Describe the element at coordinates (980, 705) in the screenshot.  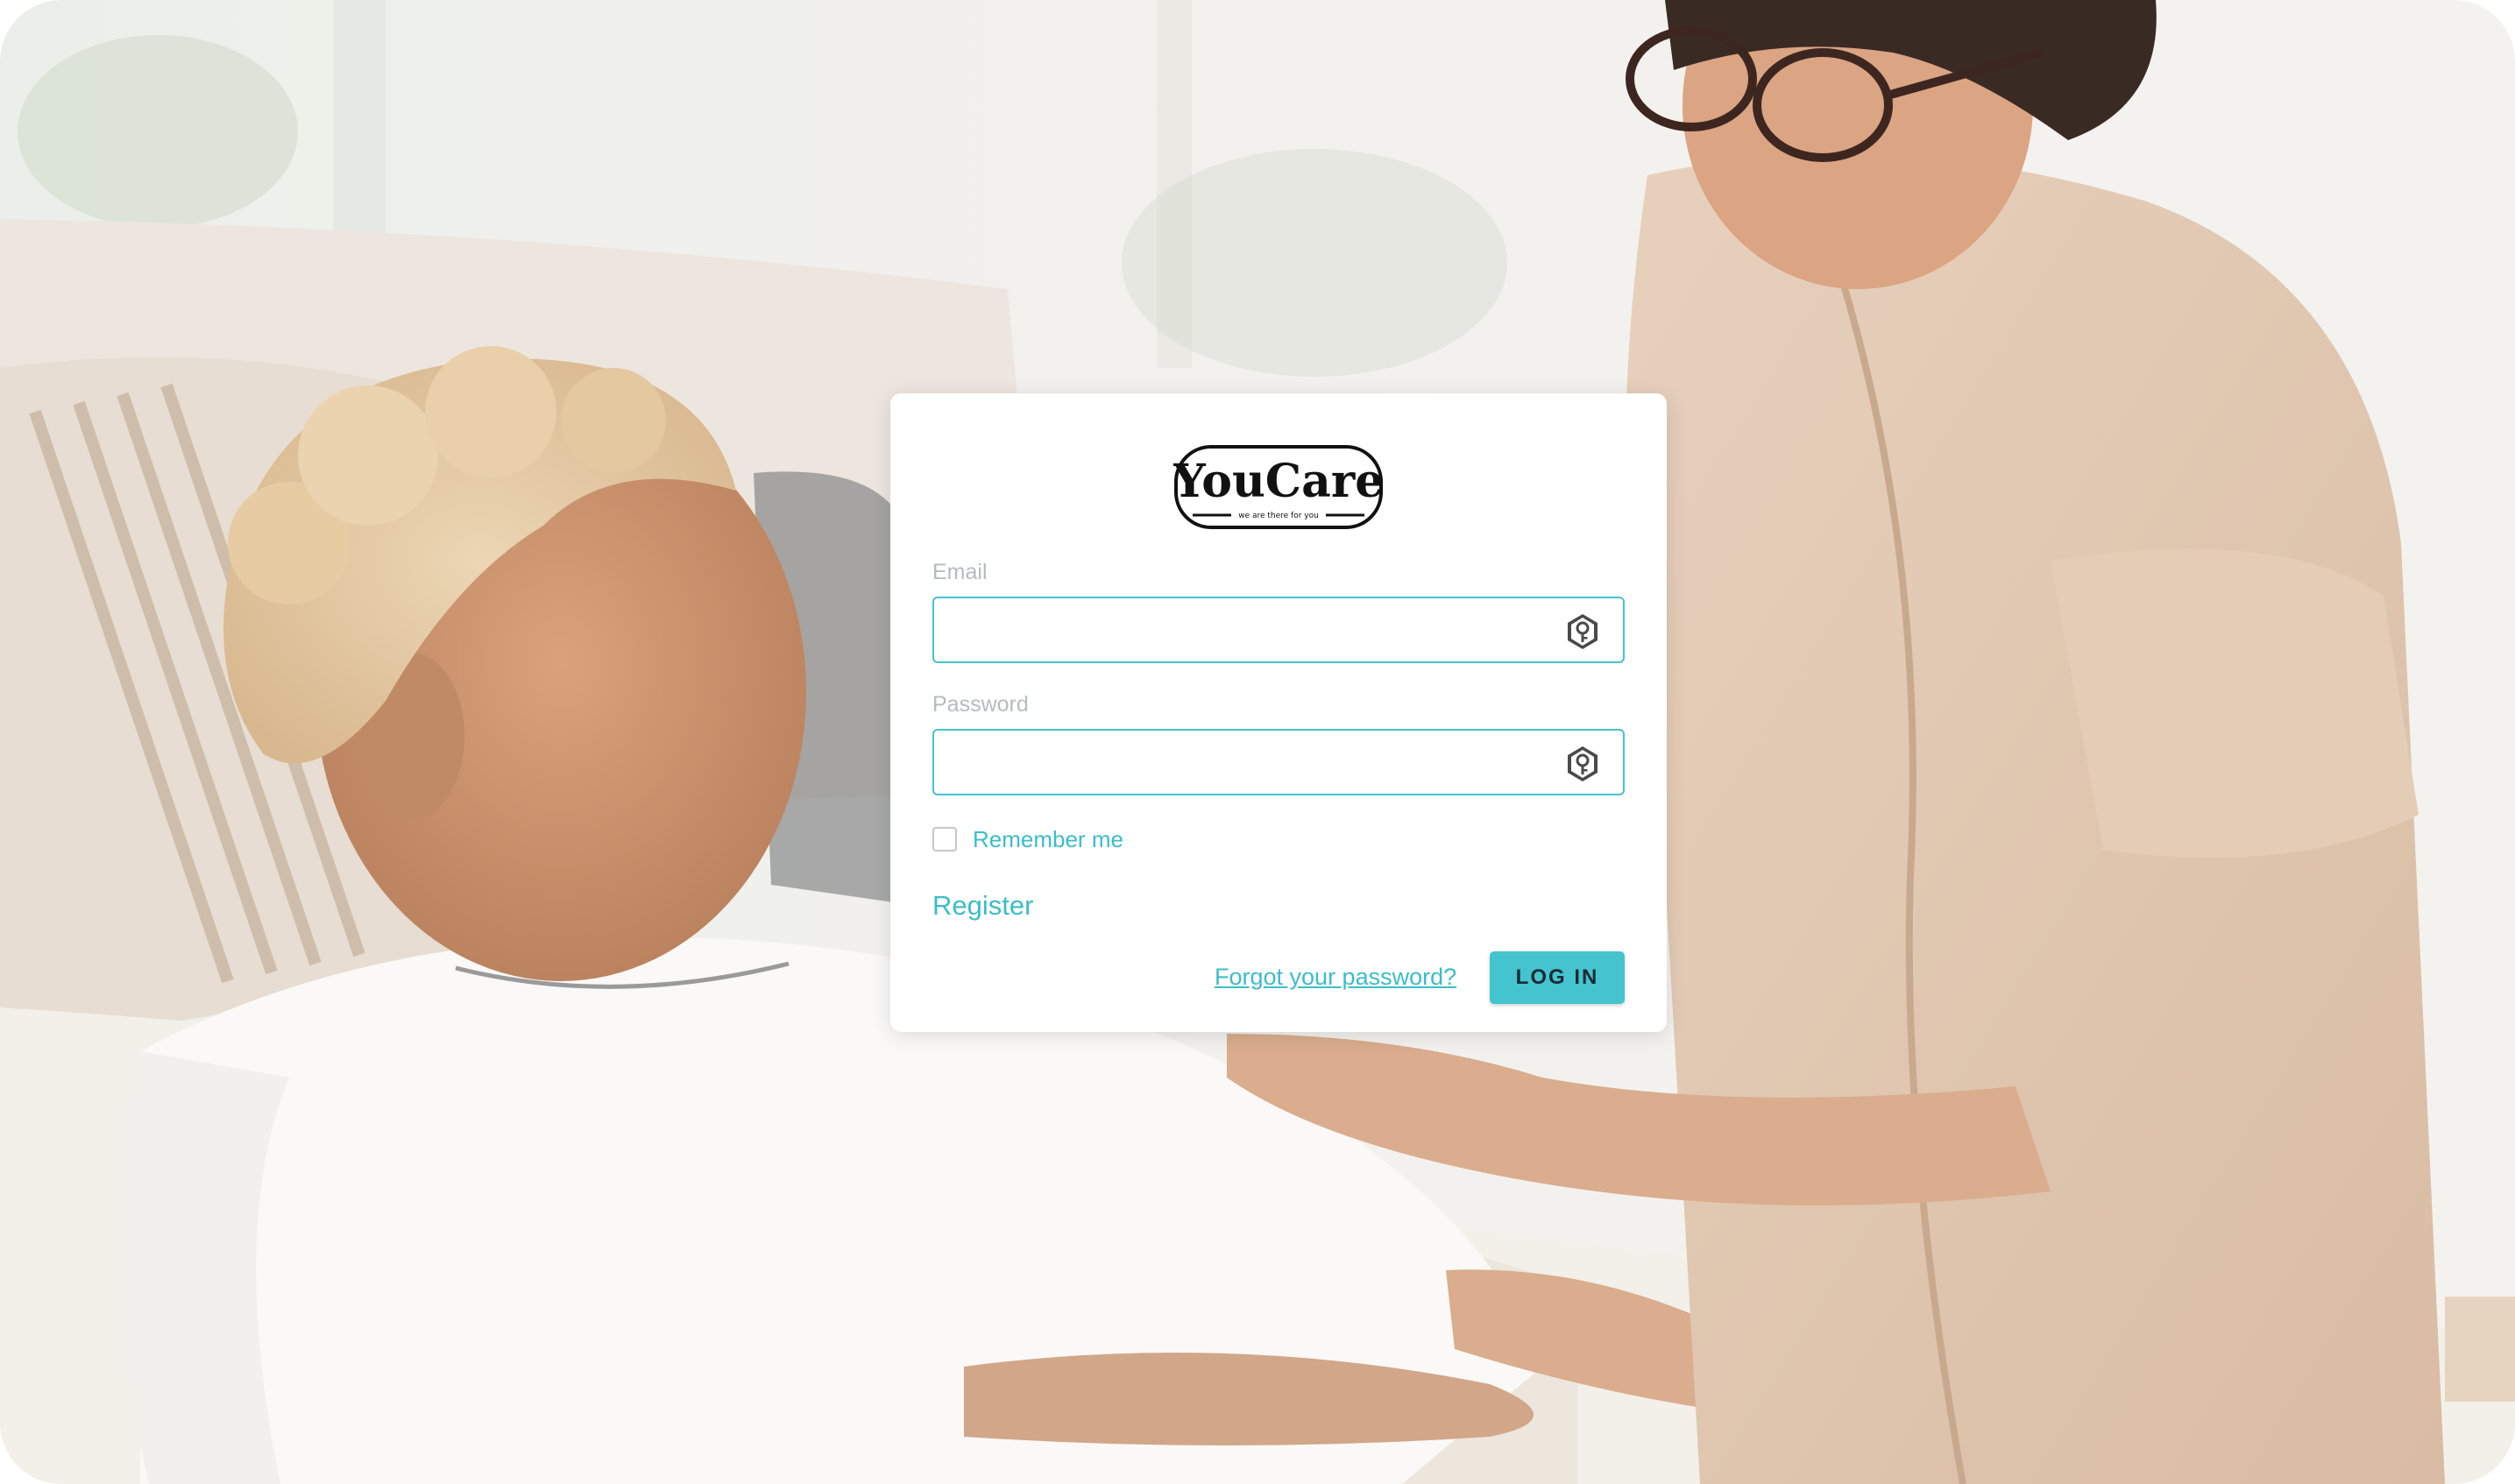
I see `password-label: Password` at that location.